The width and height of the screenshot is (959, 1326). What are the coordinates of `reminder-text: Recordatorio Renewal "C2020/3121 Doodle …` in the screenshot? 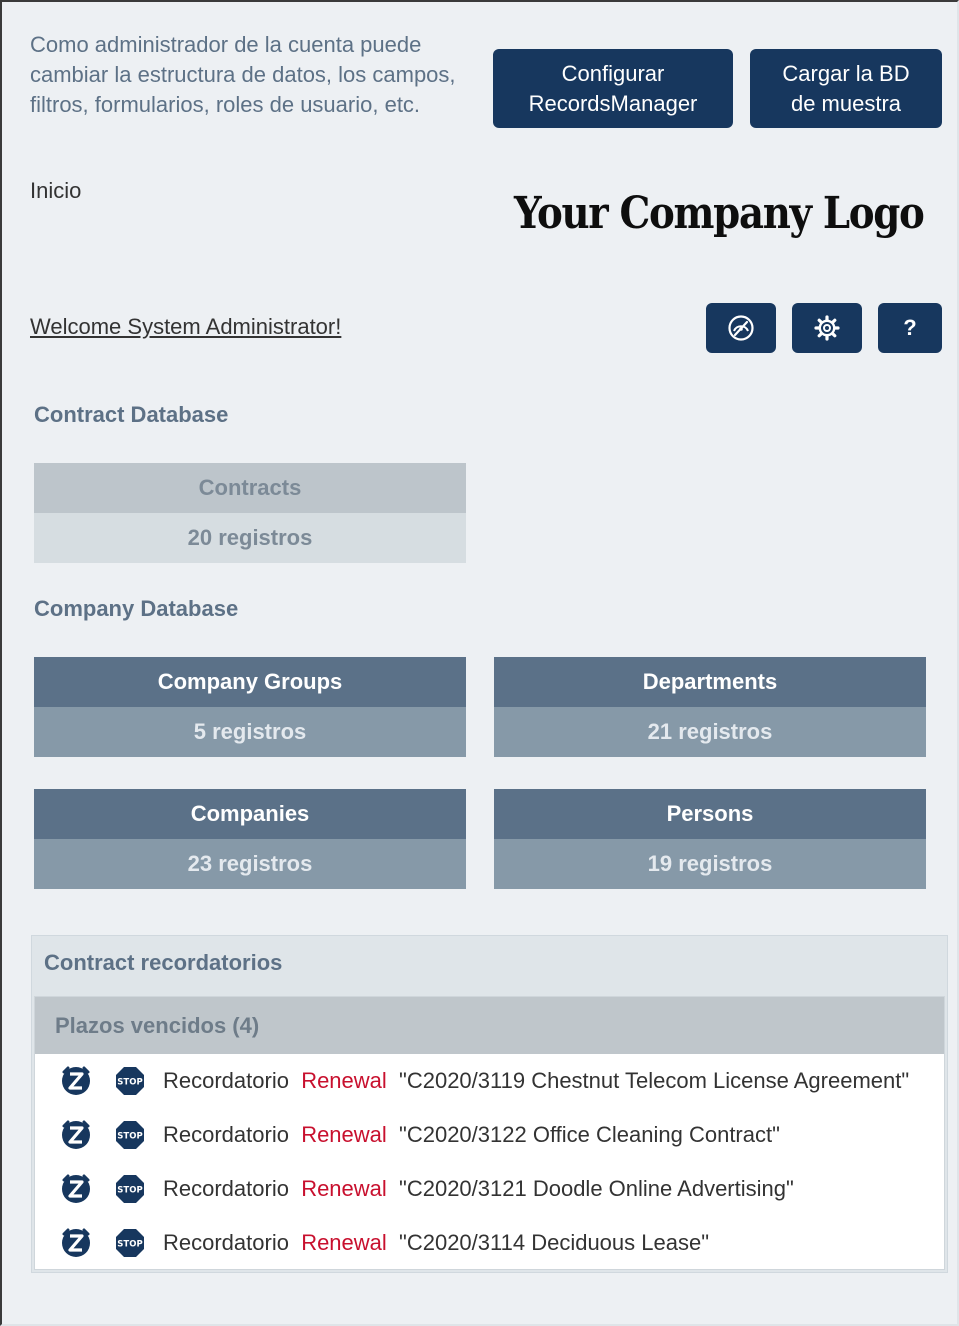 It's located at (478, 1189).